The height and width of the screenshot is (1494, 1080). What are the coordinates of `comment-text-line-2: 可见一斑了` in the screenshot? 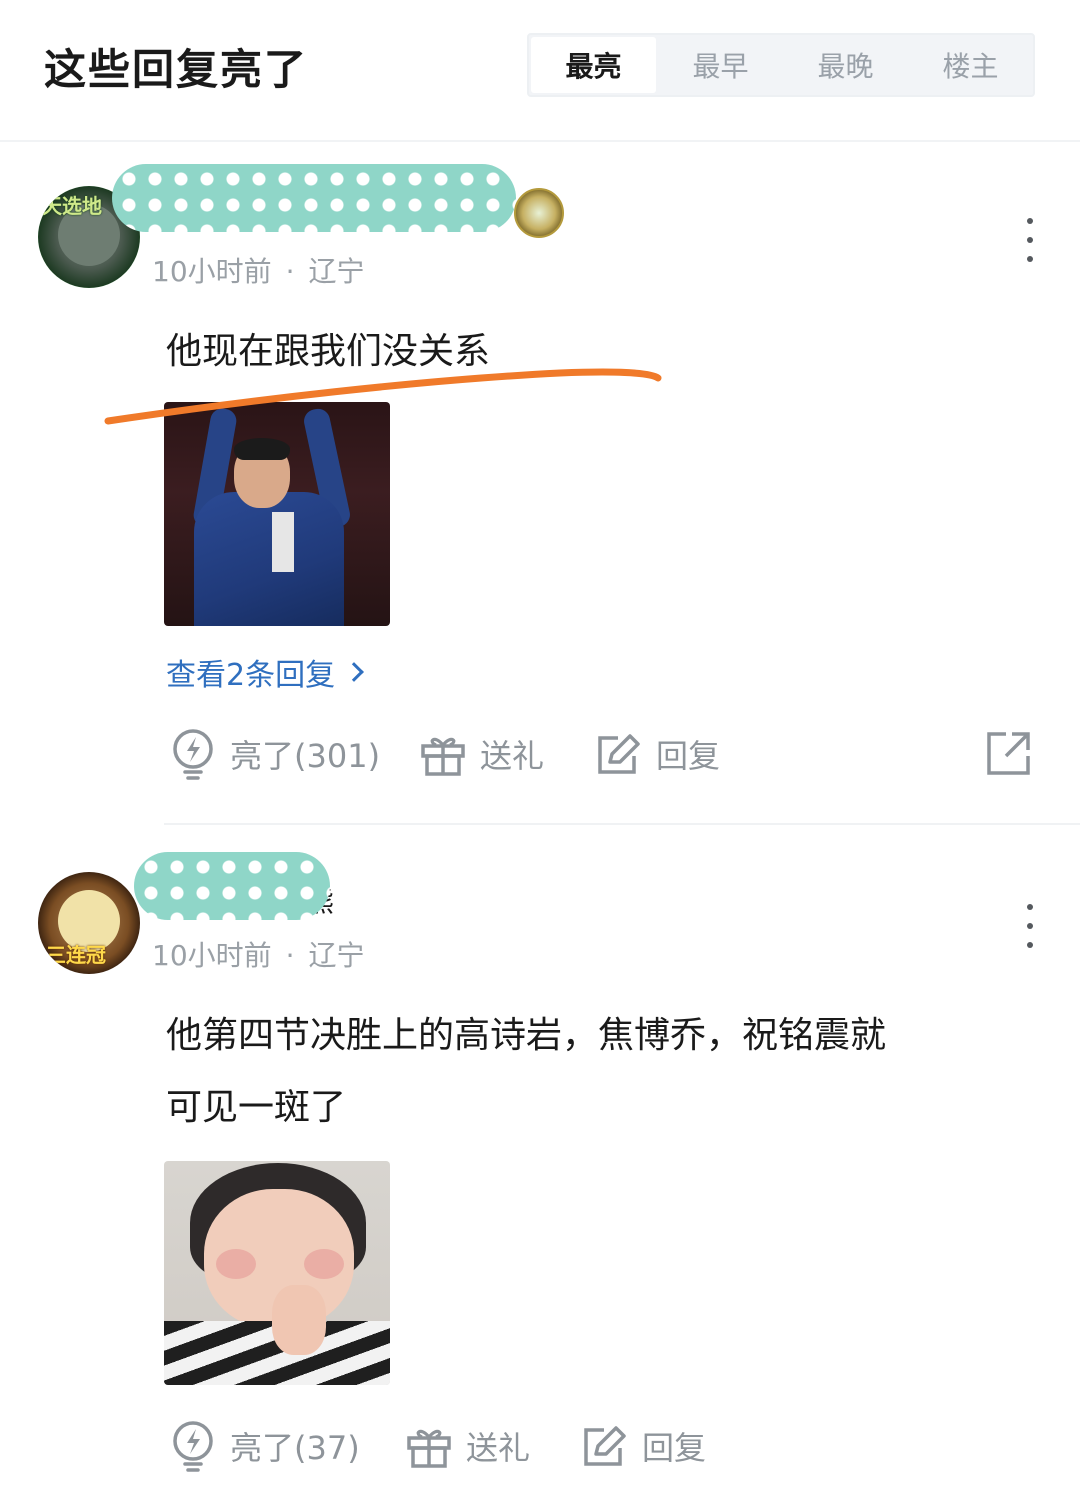 It's located at (256, 1107).